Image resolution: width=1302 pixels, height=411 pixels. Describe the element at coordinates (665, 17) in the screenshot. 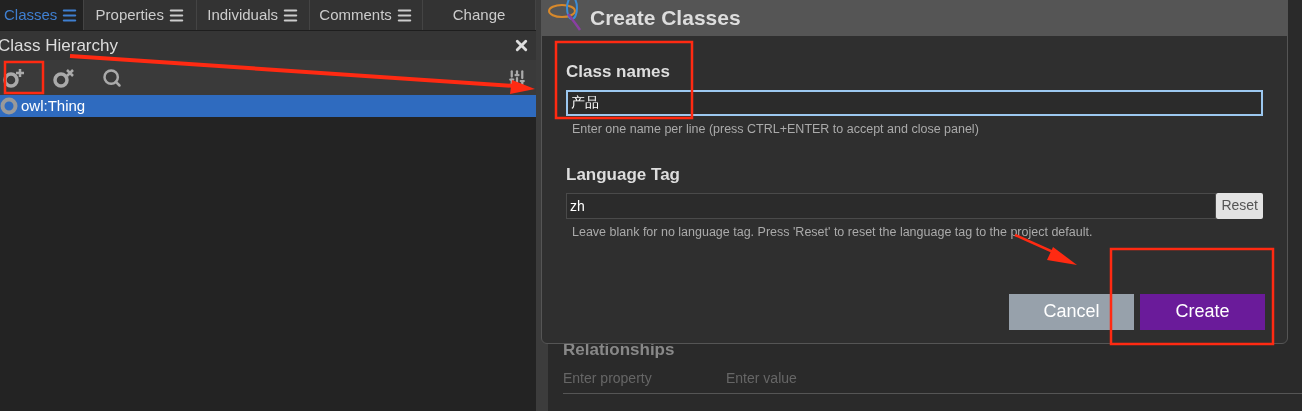

I see `dialog-title: Create Classes` at that location.